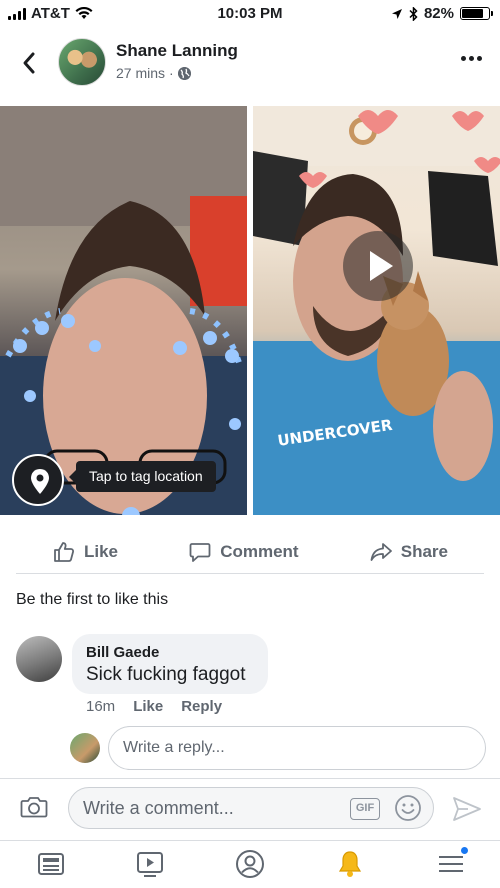 This screenshot has height=888, width=500. Describe the element at coordinates (396, 13) in the screenshot. I see `location-arrow-icon` at that location.